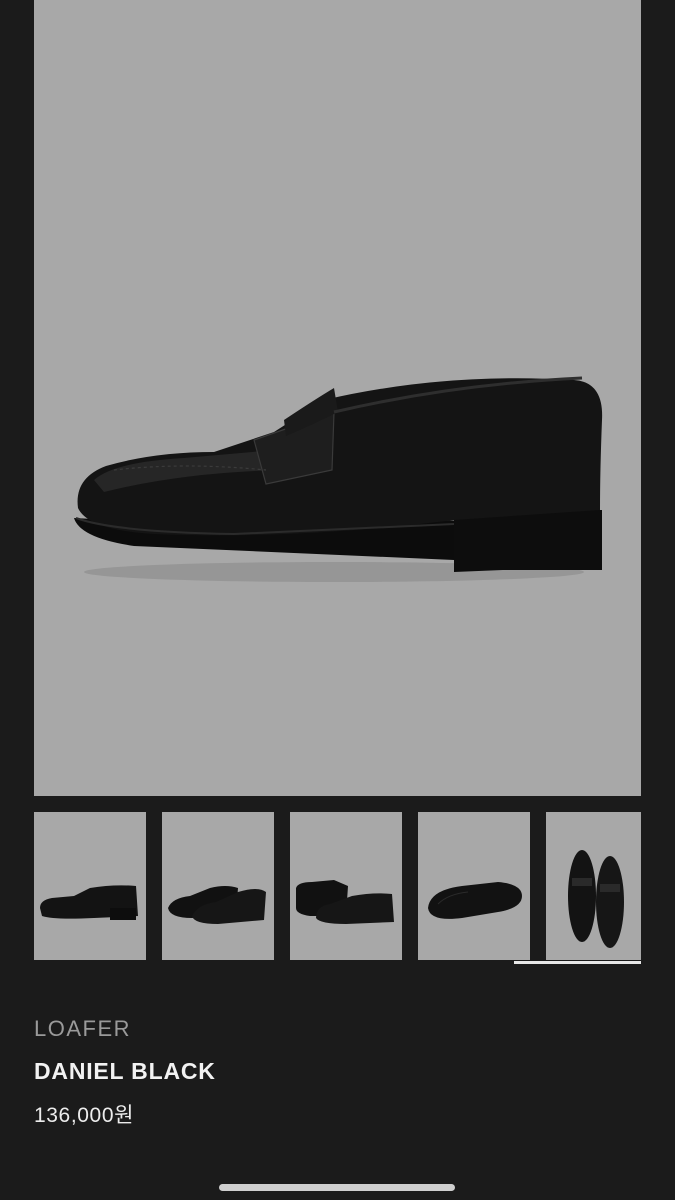 The width and height of the screenshot is (675, 1200). I want to click on loafer-pair-side-thumb-icon, so click(345, 902).